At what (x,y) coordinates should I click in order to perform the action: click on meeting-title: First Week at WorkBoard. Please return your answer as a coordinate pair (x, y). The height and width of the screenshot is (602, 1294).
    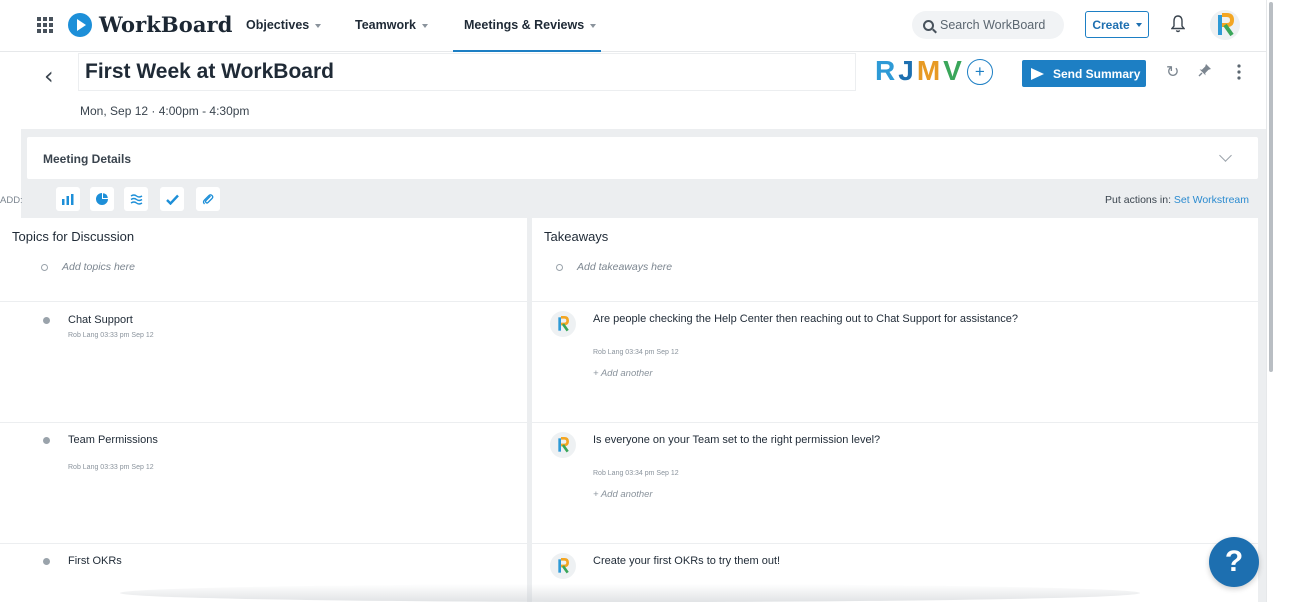
    Looking at the image, I should click on (209, 71).